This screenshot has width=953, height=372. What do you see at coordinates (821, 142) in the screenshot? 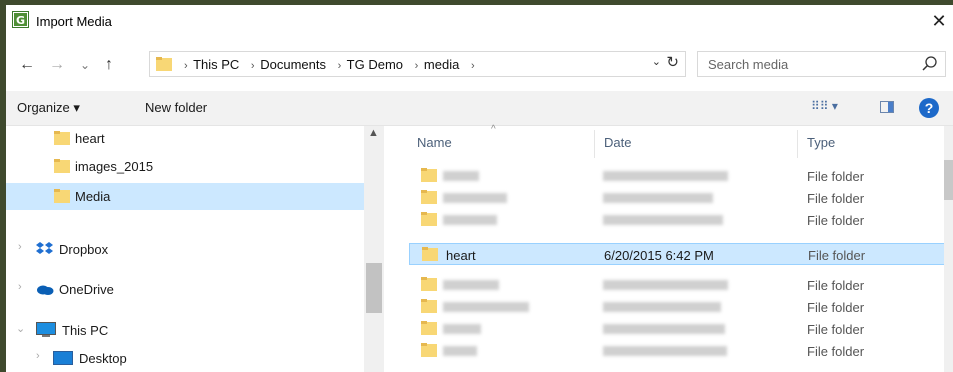
I see `column-header-type: Type` at bounding box center [821, 142].